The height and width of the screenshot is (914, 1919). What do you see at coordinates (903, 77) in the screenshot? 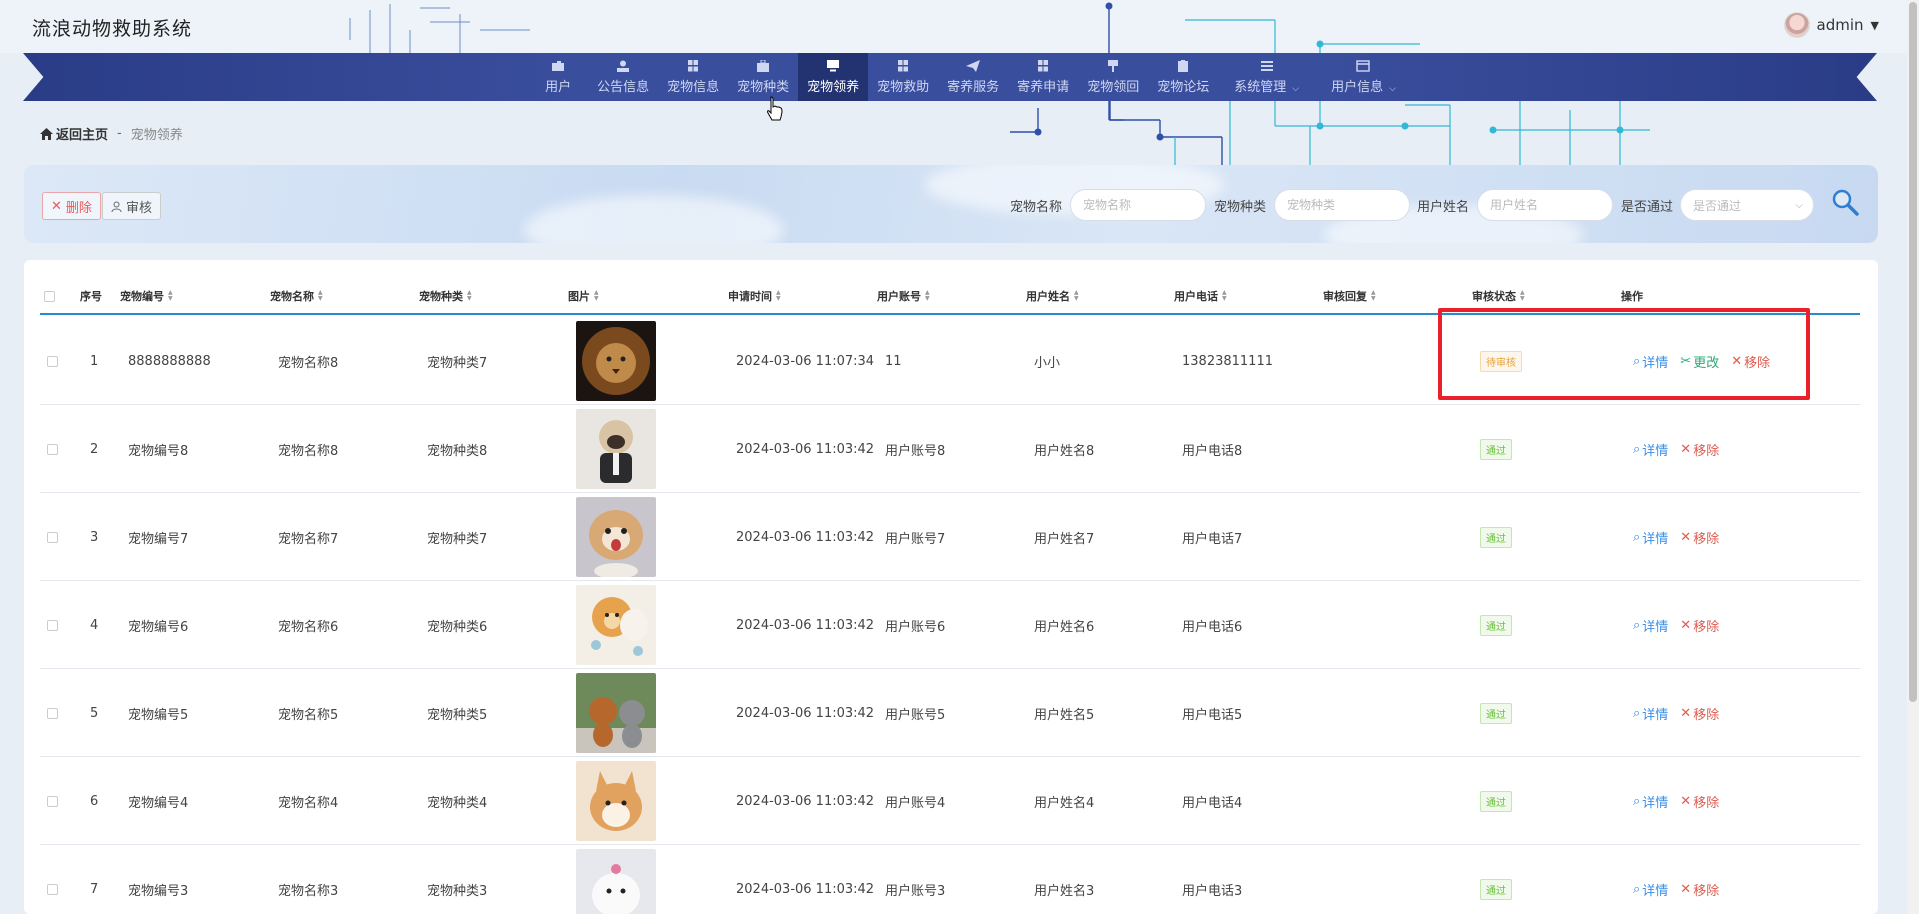
I see `nav-item-5: 宠物救助` at bounding box center [903, 77].